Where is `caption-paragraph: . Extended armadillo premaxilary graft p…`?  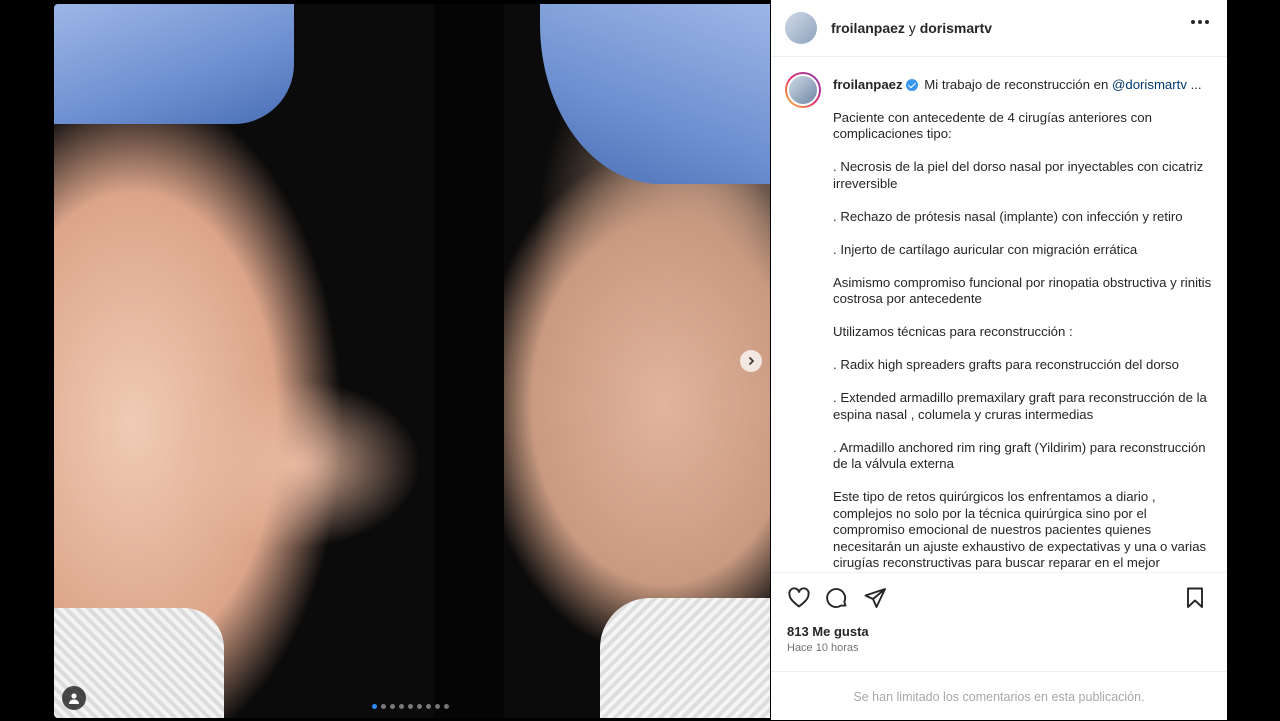 caption-paragraph: . Extended armadillo premaxilary graft p… is located at coordinates (1020, 406).